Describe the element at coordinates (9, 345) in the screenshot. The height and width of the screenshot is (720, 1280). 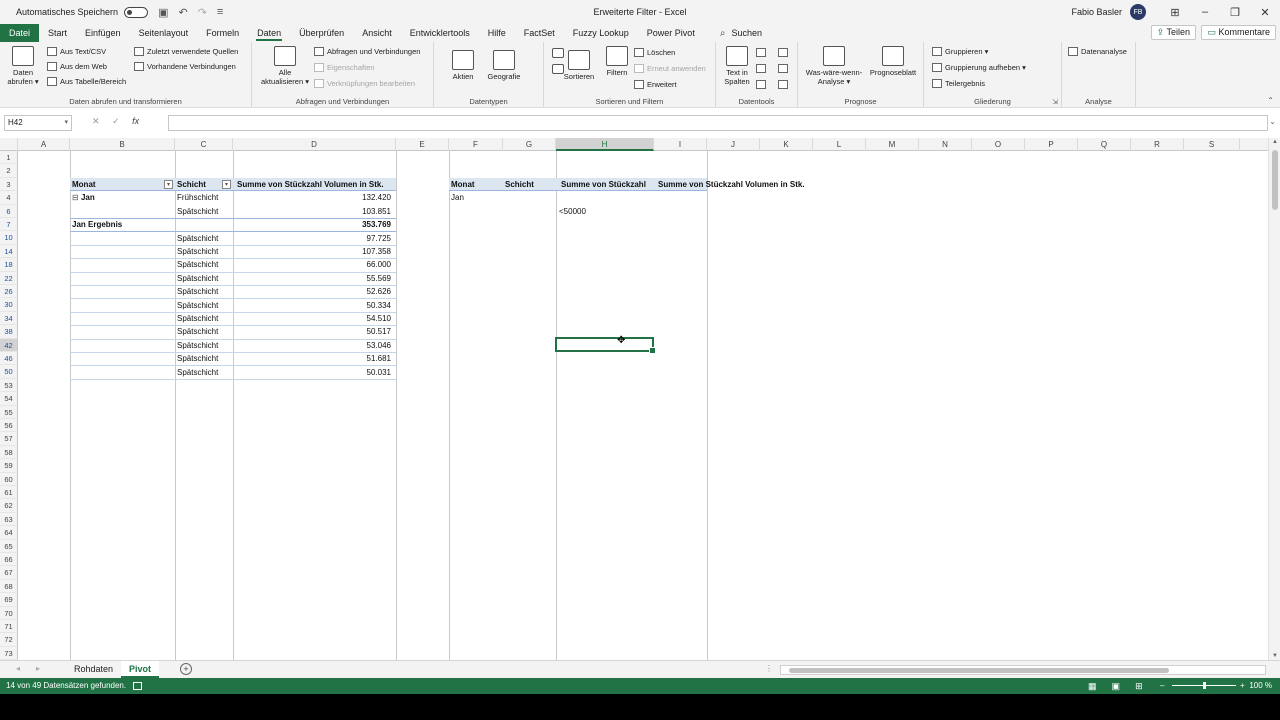
I see `row-header: 42` at that location.